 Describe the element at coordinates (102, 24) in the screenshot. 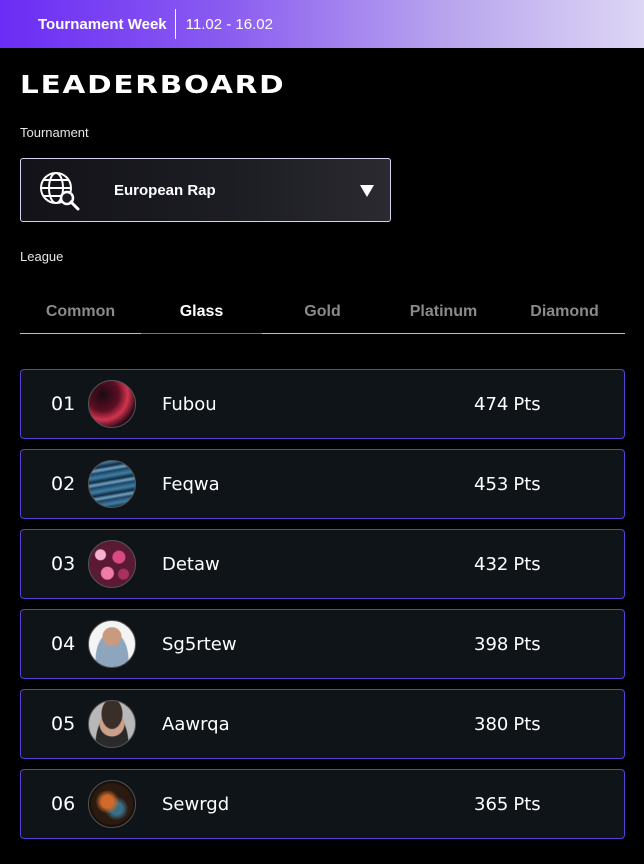

I see `event-title: Tournament Week` at that location.